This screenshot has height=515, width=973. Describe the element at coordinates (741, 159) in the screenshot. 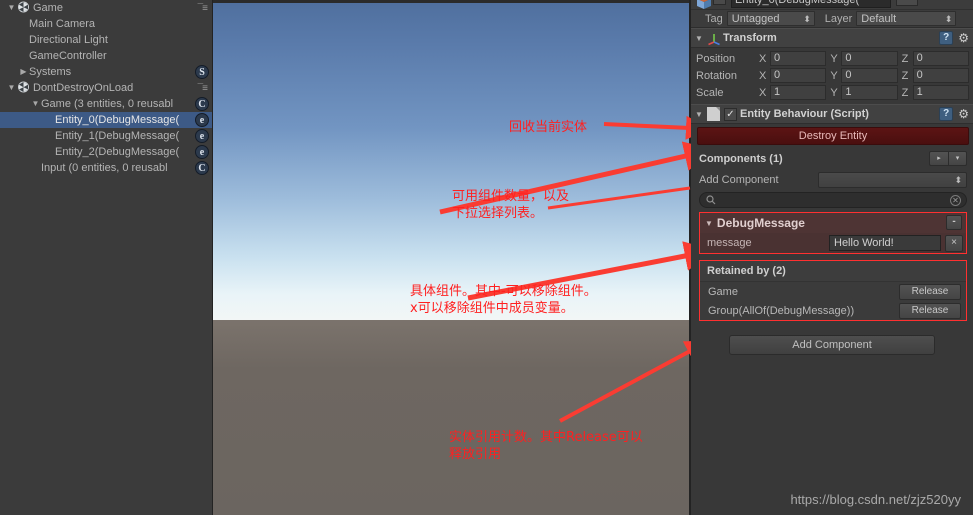

I see `components-count-label: Components (1)` at that location.